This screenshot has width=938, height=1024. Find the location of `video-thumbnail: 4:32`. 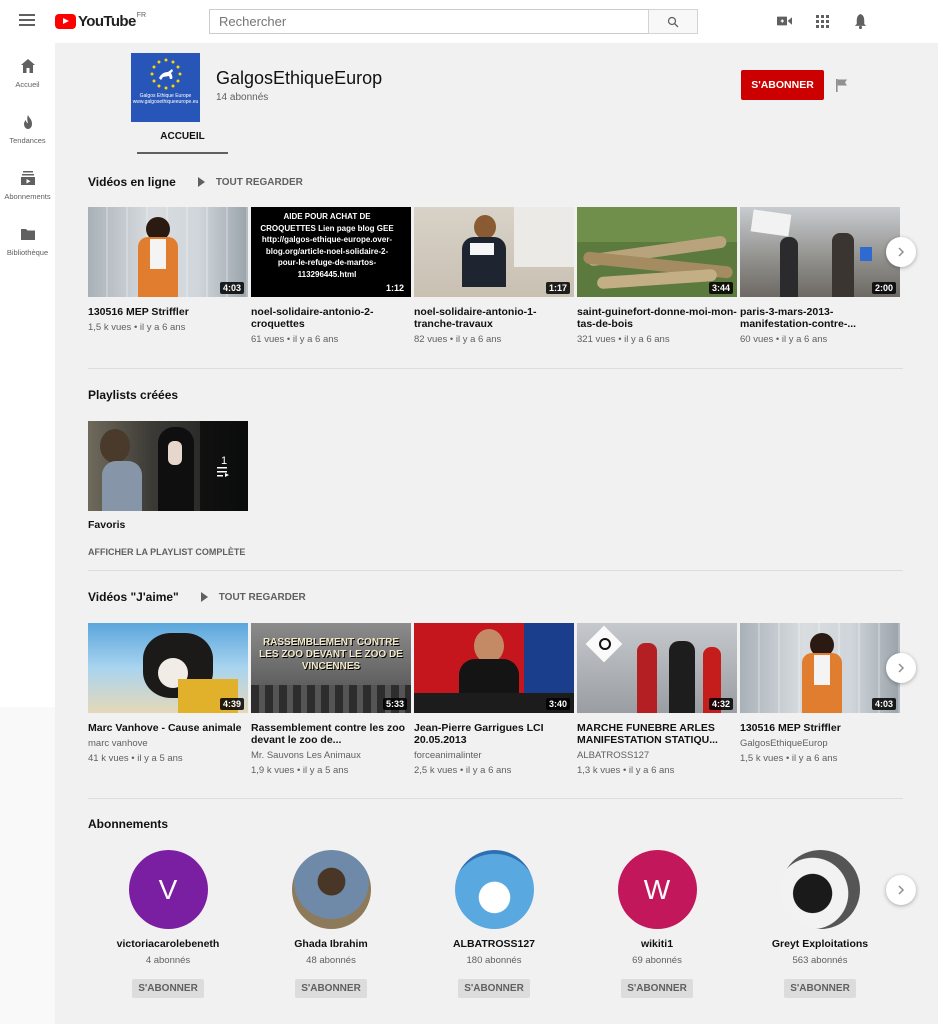

video-thumbnail: 4:32 is located at coordinates (657, 668).